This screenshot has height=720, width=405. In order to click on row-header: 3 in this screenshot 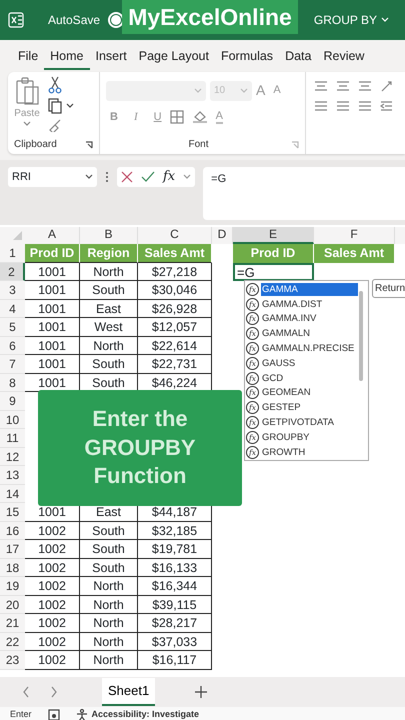, I will do `click(12, 290)`.